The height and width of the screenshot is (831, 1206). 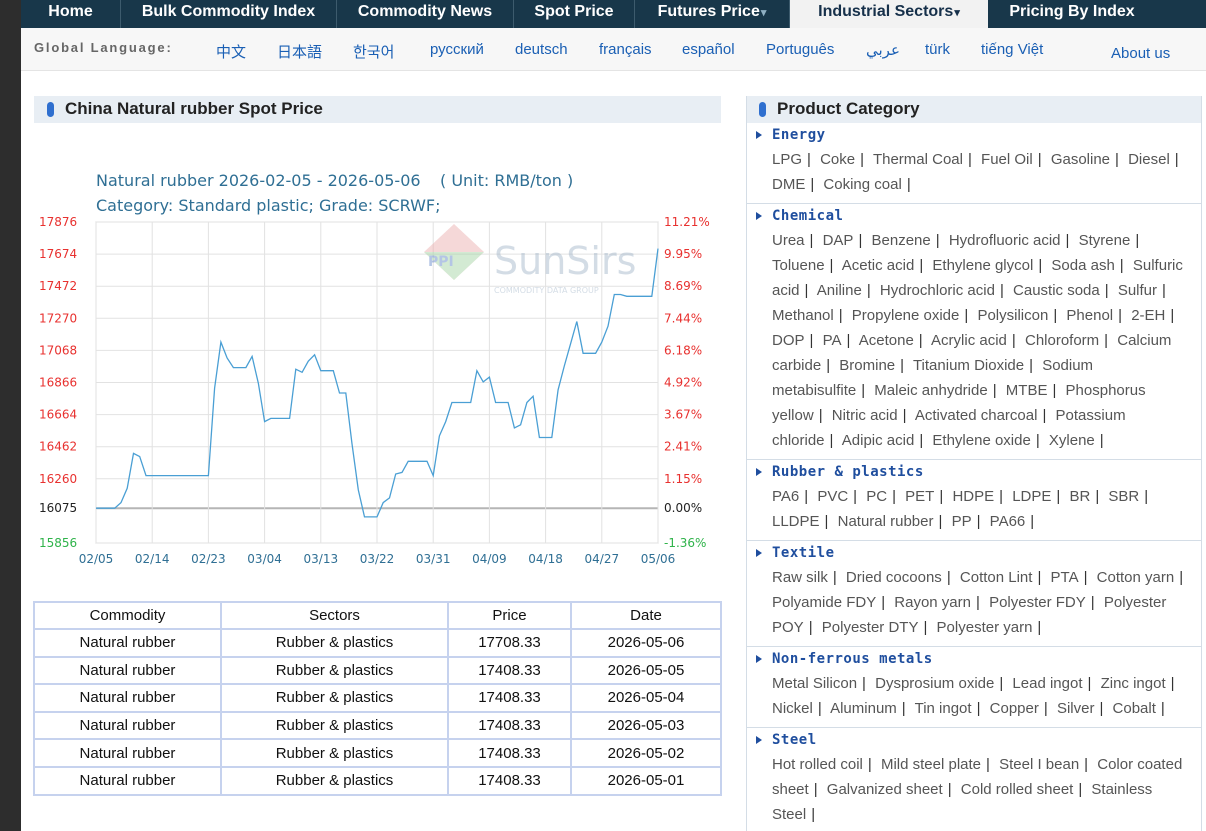 I want to click on product-link: PC, so click(x=876, y=496).